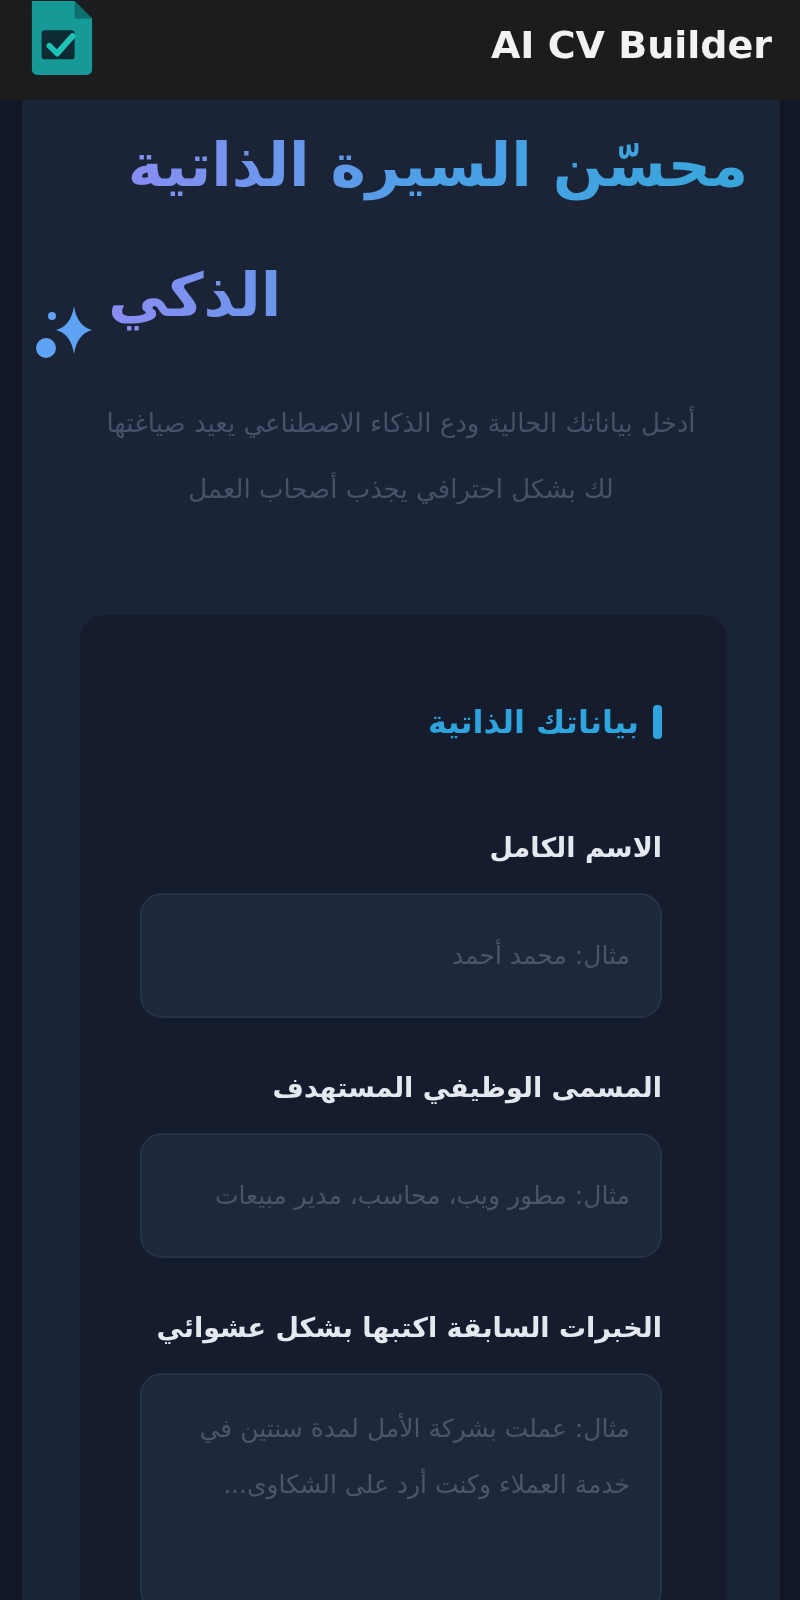 The width and height of the screenshot is (800, 1600). I want to click on field-label: الاسم الكامل, so click(575, 848).